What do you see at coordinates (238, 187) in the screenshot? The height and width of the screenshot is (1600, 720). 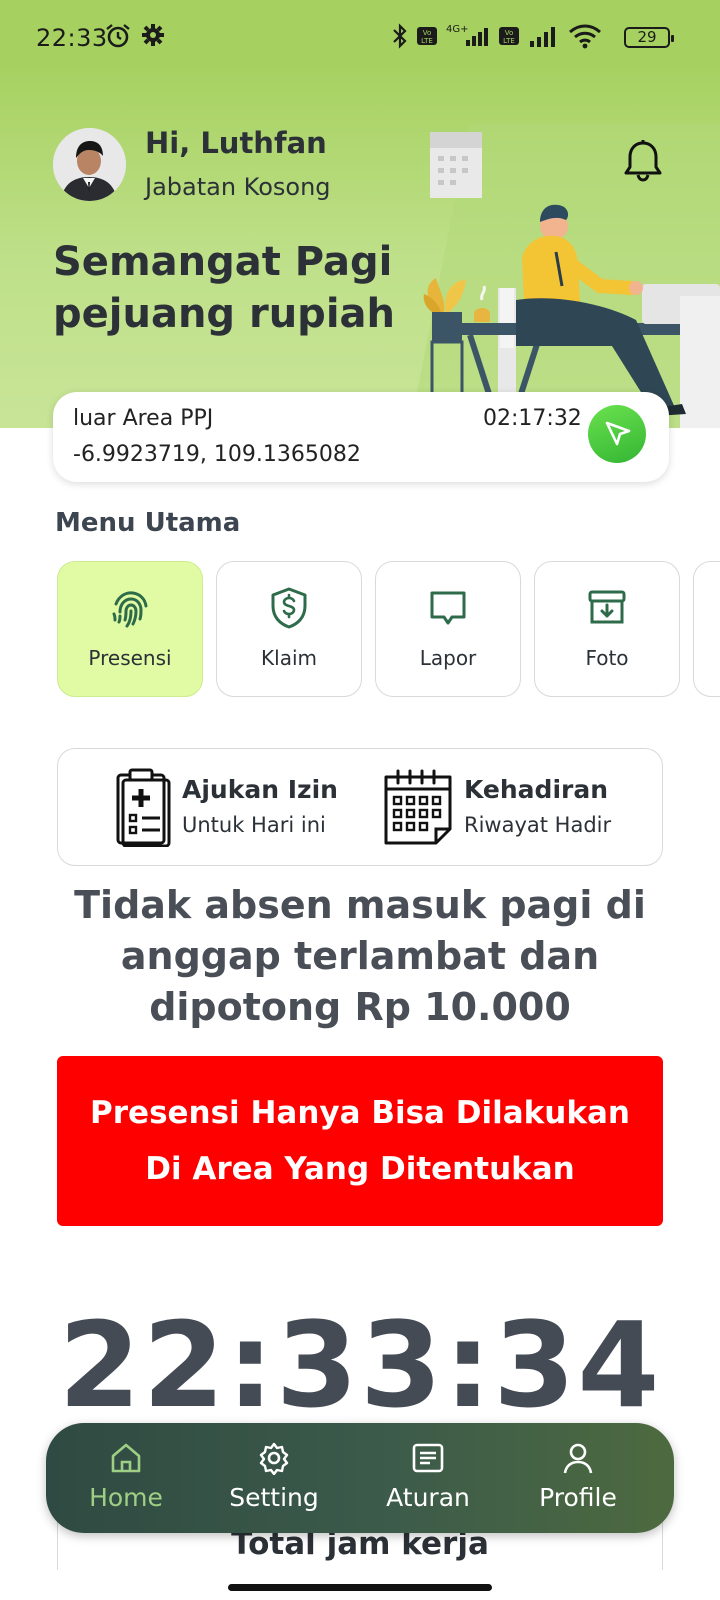 I see `position-text: Jabatan Kosong` at bounding box center [238, 187].